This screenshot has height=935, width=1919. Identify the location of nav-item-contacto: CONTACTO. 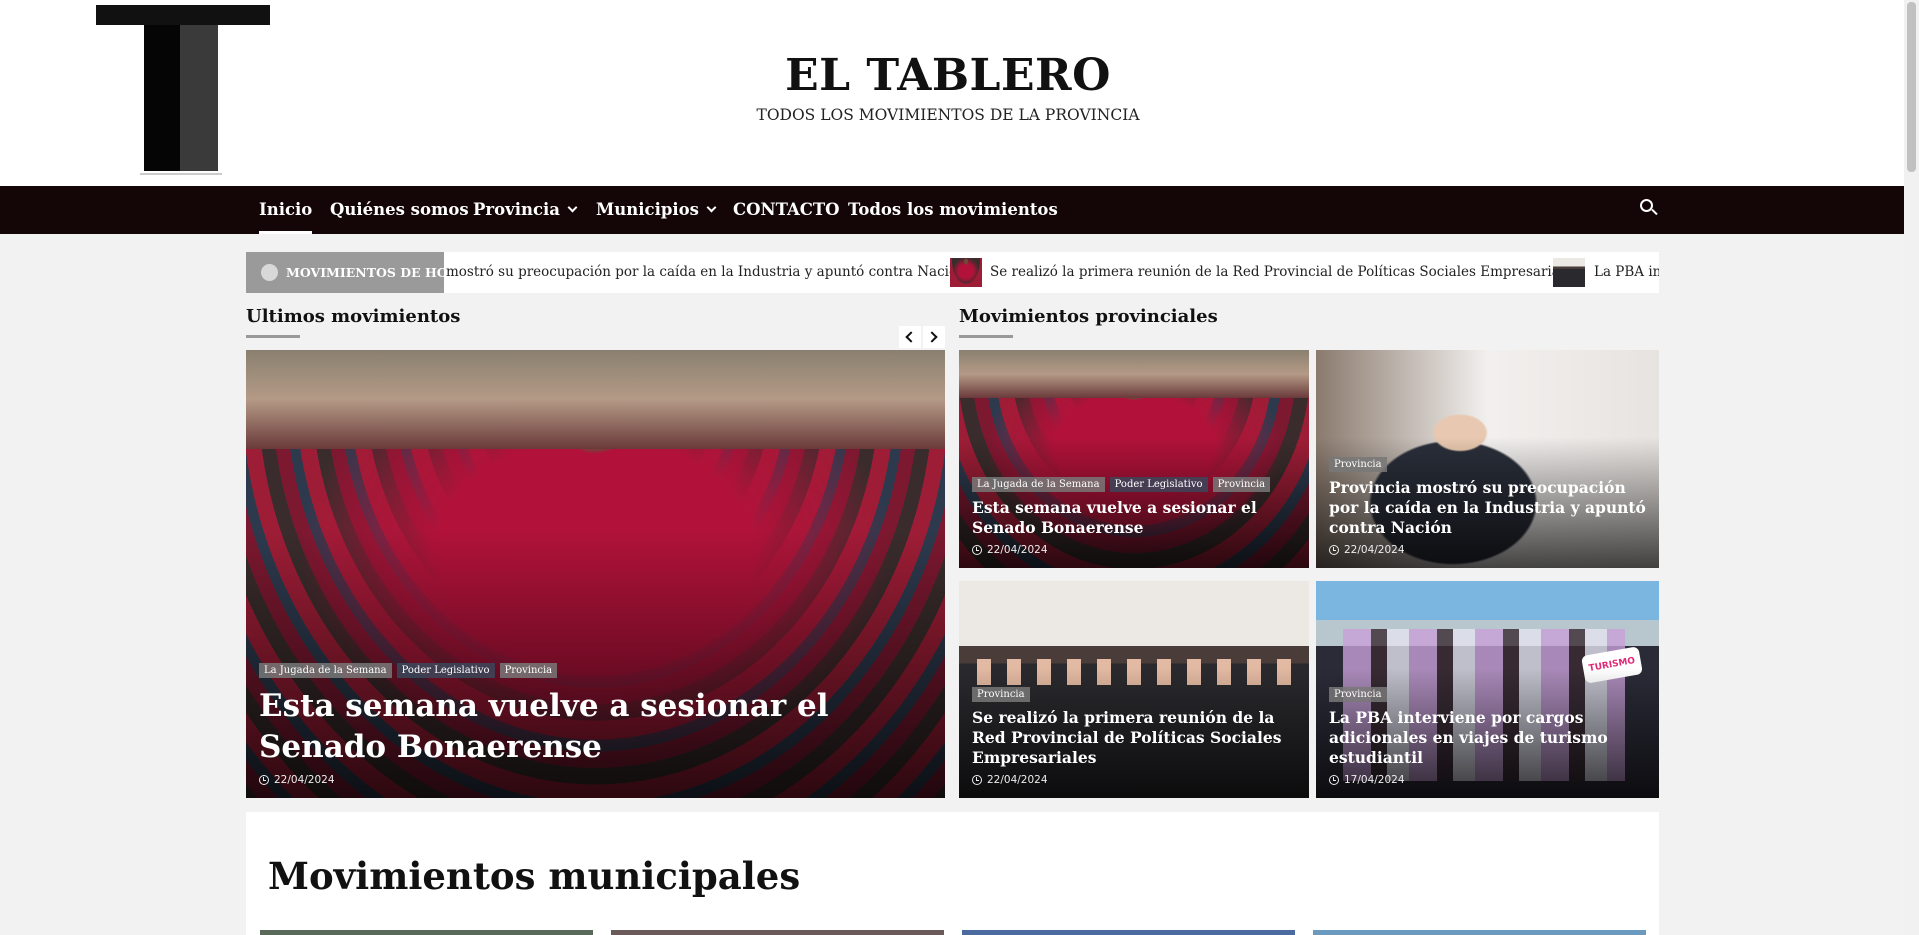
(786, 210).